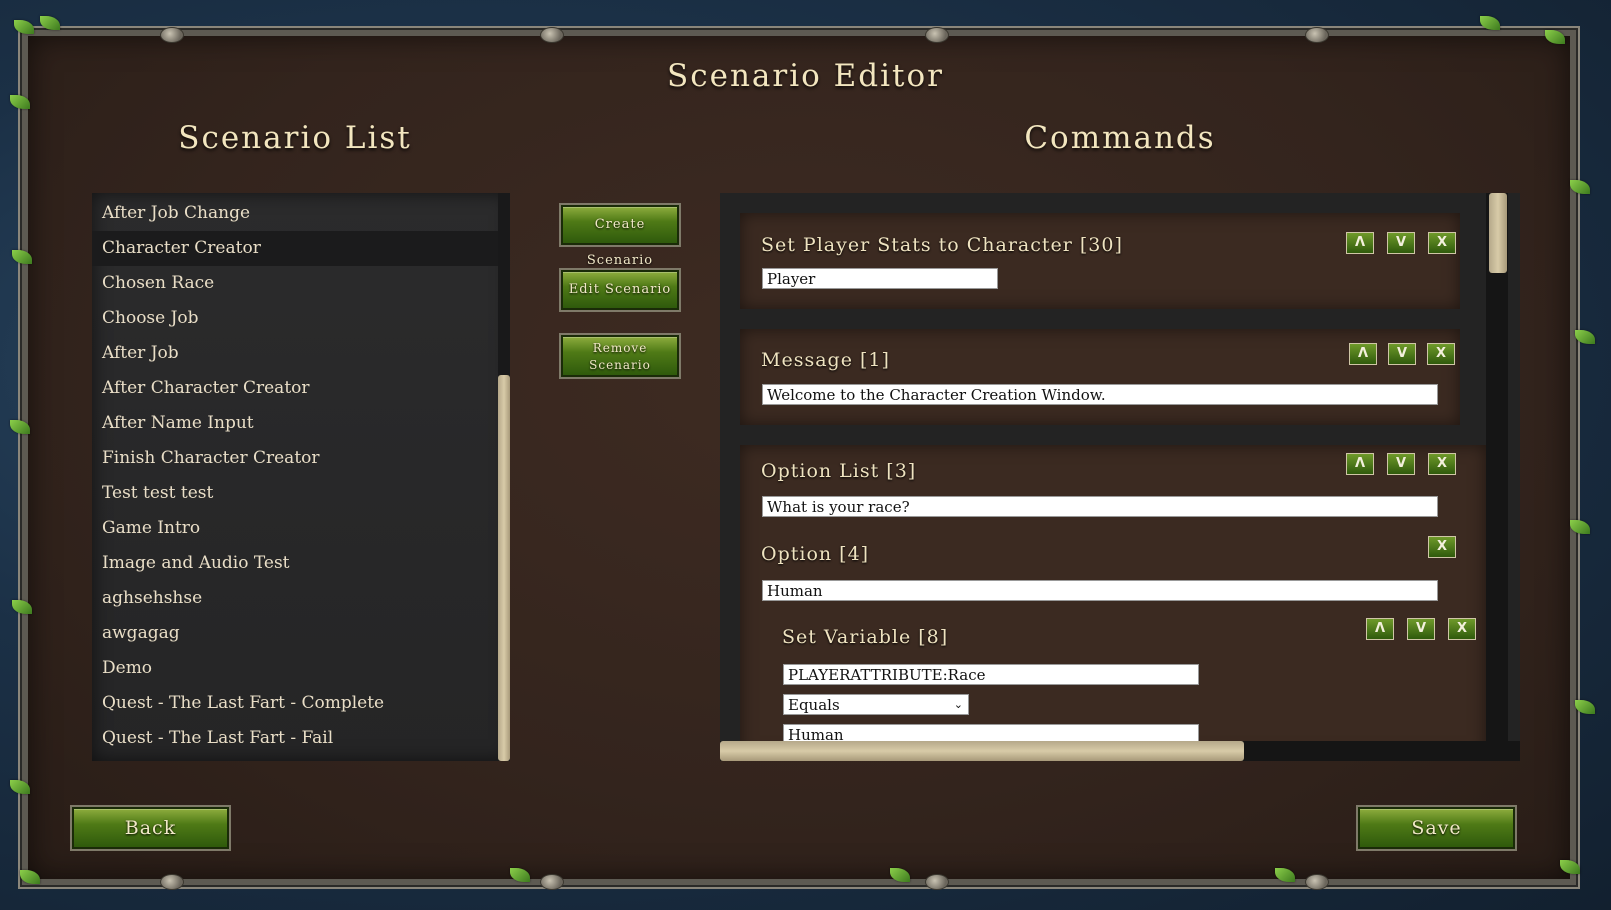 The height and width of the screenshot is (910, 1611). I want to click on commands-horizontal-scroll-thumb, so click(982, 751).